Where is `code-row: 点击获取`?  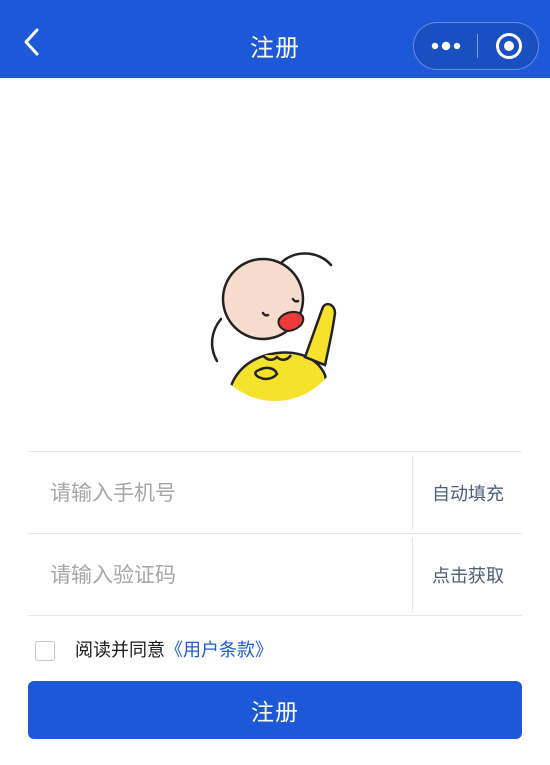
code-row: 点击获取 is located at coordinates (275, 574).